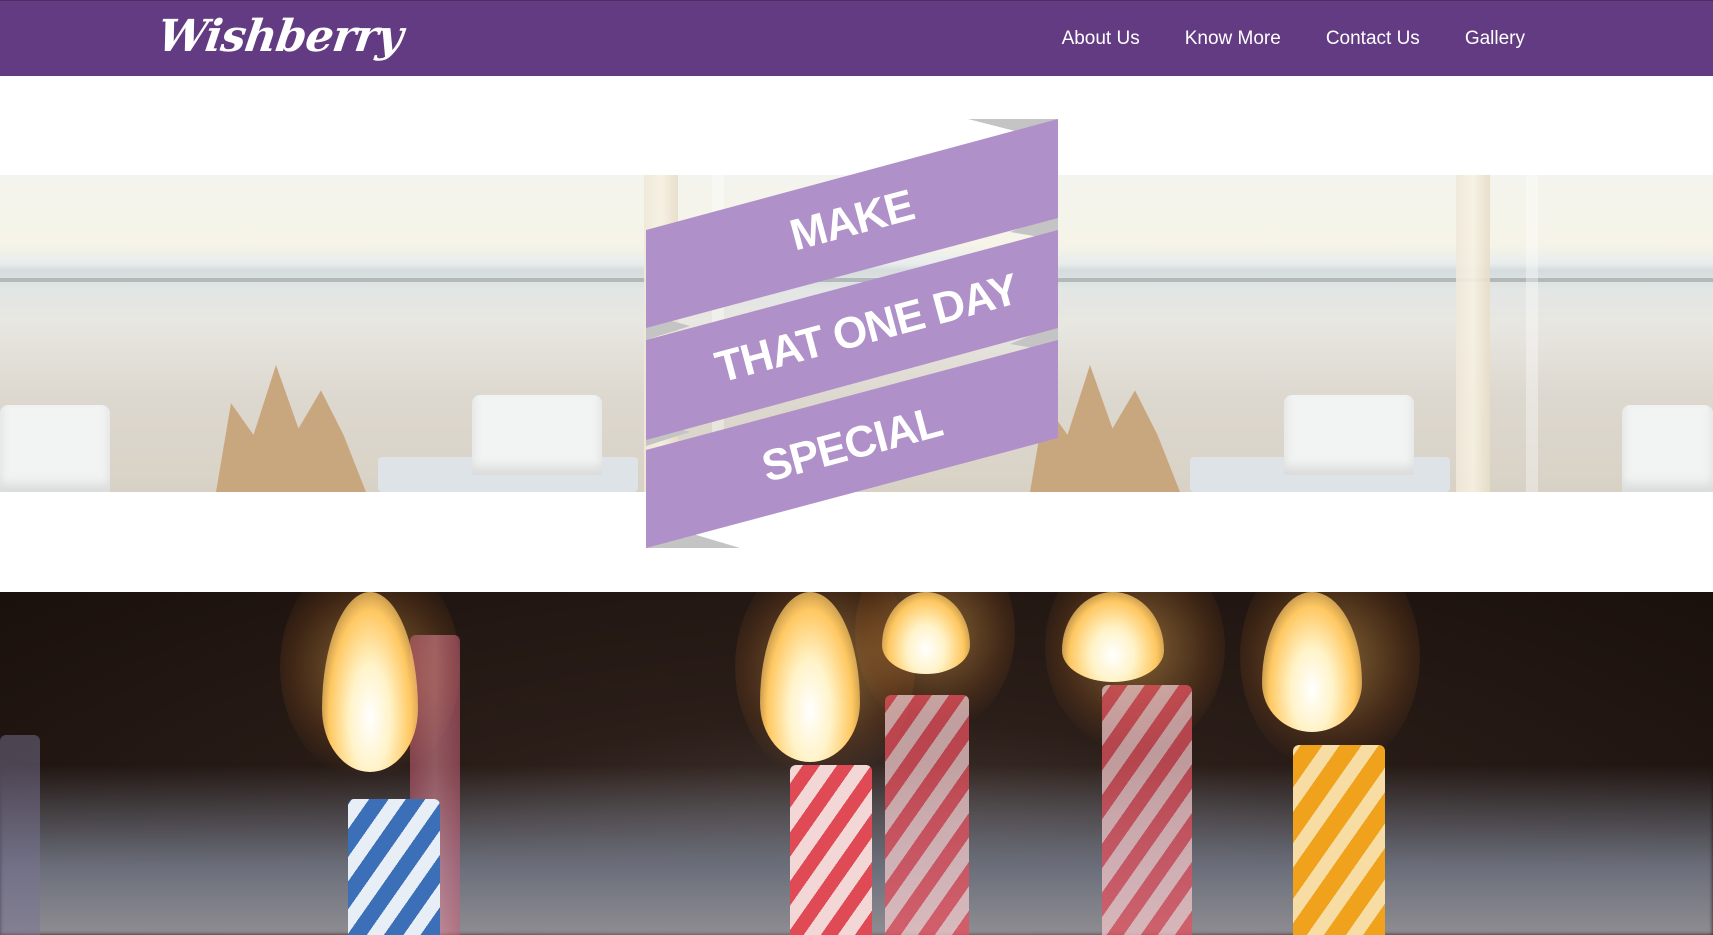 The image size is (1713, 935). I want to click on nav-link-contact-us: Contact Us, so click(1373, 39).